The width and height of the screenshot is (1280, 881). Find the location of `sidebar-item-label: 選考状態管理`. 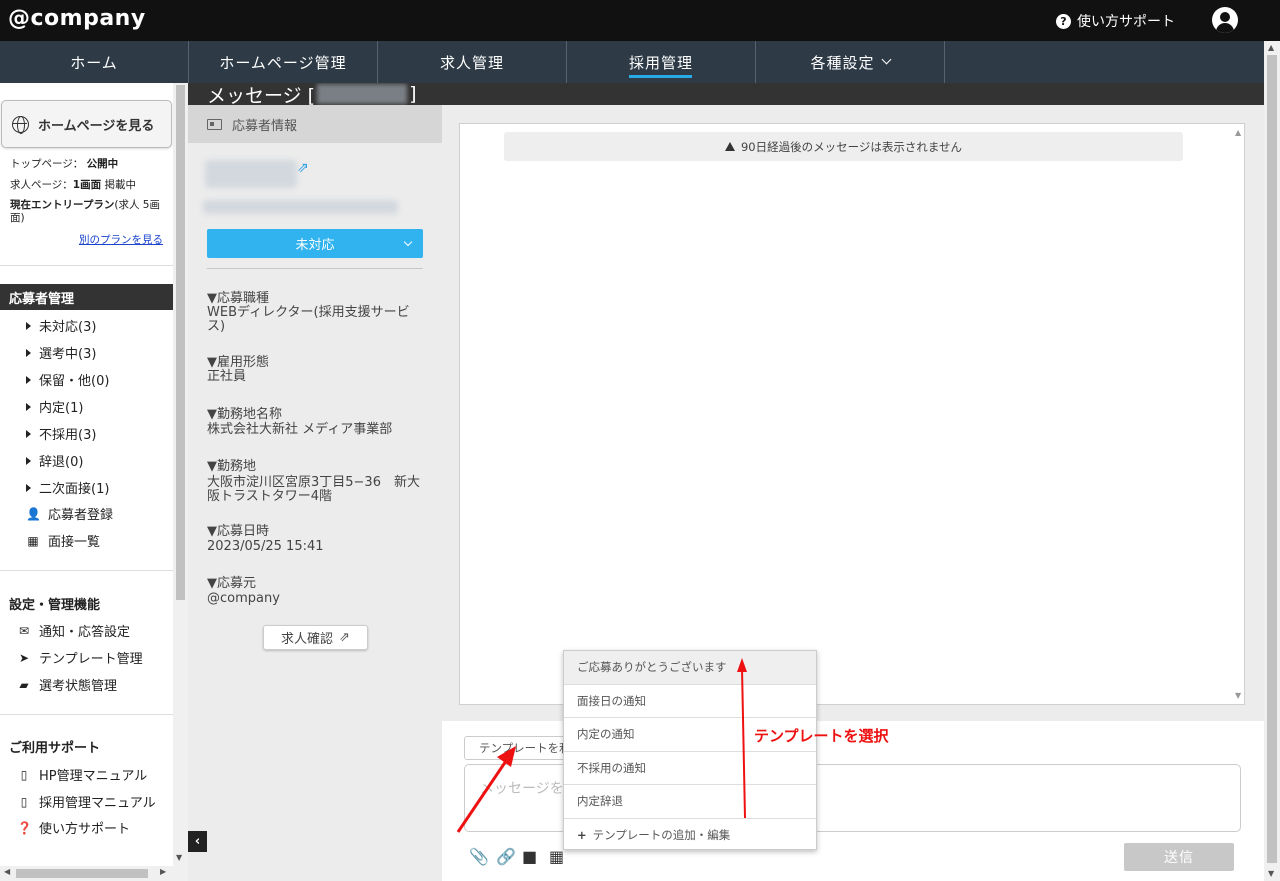

sidebar-item-label: 選考状態管理 is located at coordinates (78, 686).